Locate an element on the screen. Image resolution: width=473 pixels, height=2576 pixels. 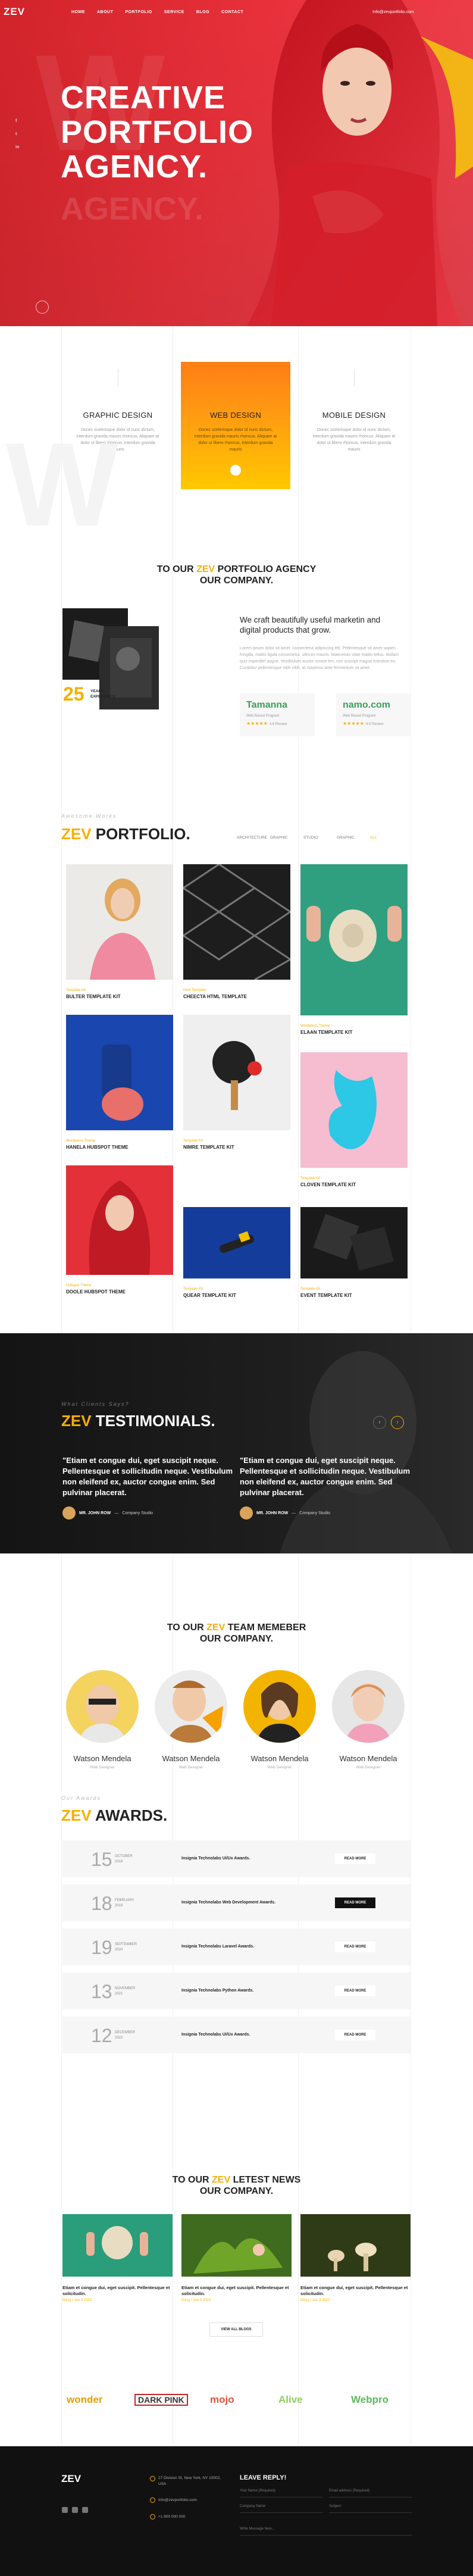
next-arrow-icon: › is located at coordinates (397, 1422).